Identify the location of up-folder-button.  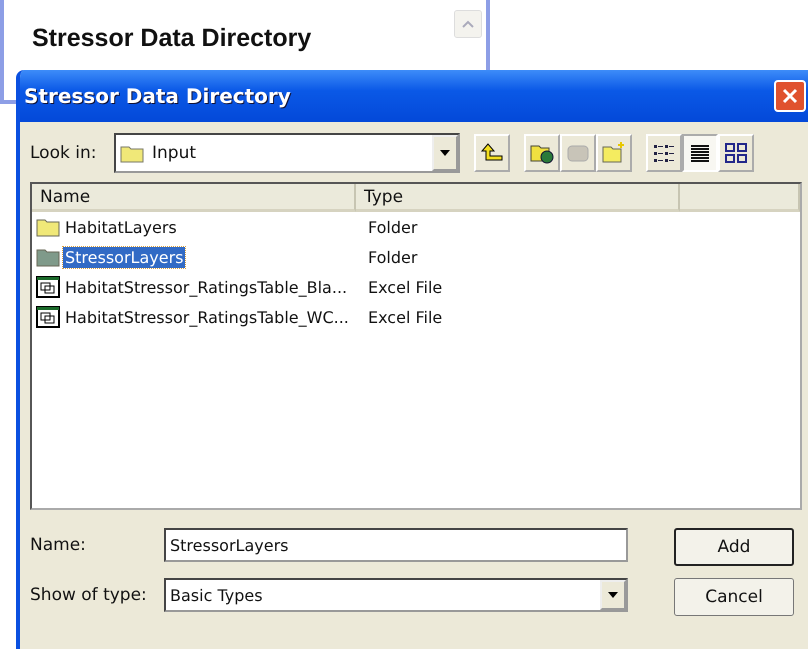
(492, 153).